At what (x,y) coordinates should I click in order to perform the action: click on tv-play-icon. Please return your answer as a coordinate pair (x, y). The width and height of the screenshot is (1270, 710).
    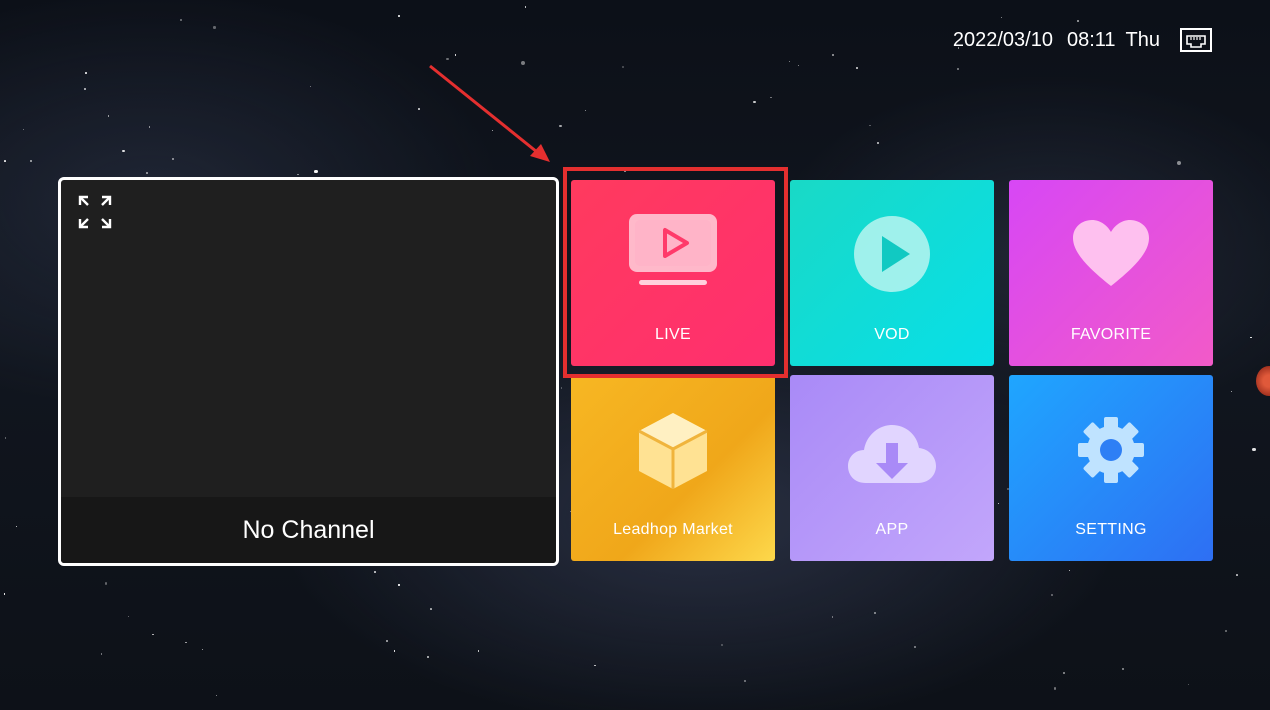
    Looking at the image, I should click on (673, 249).